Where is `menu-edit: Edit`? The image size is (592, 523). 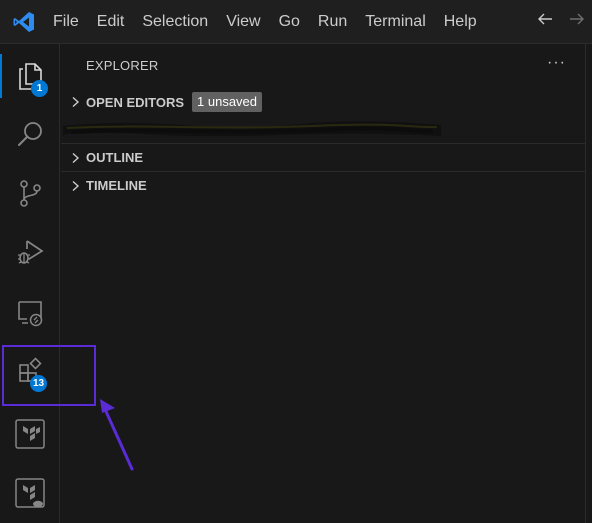
menu-edit: Edit is located at coordinates (111, 22).